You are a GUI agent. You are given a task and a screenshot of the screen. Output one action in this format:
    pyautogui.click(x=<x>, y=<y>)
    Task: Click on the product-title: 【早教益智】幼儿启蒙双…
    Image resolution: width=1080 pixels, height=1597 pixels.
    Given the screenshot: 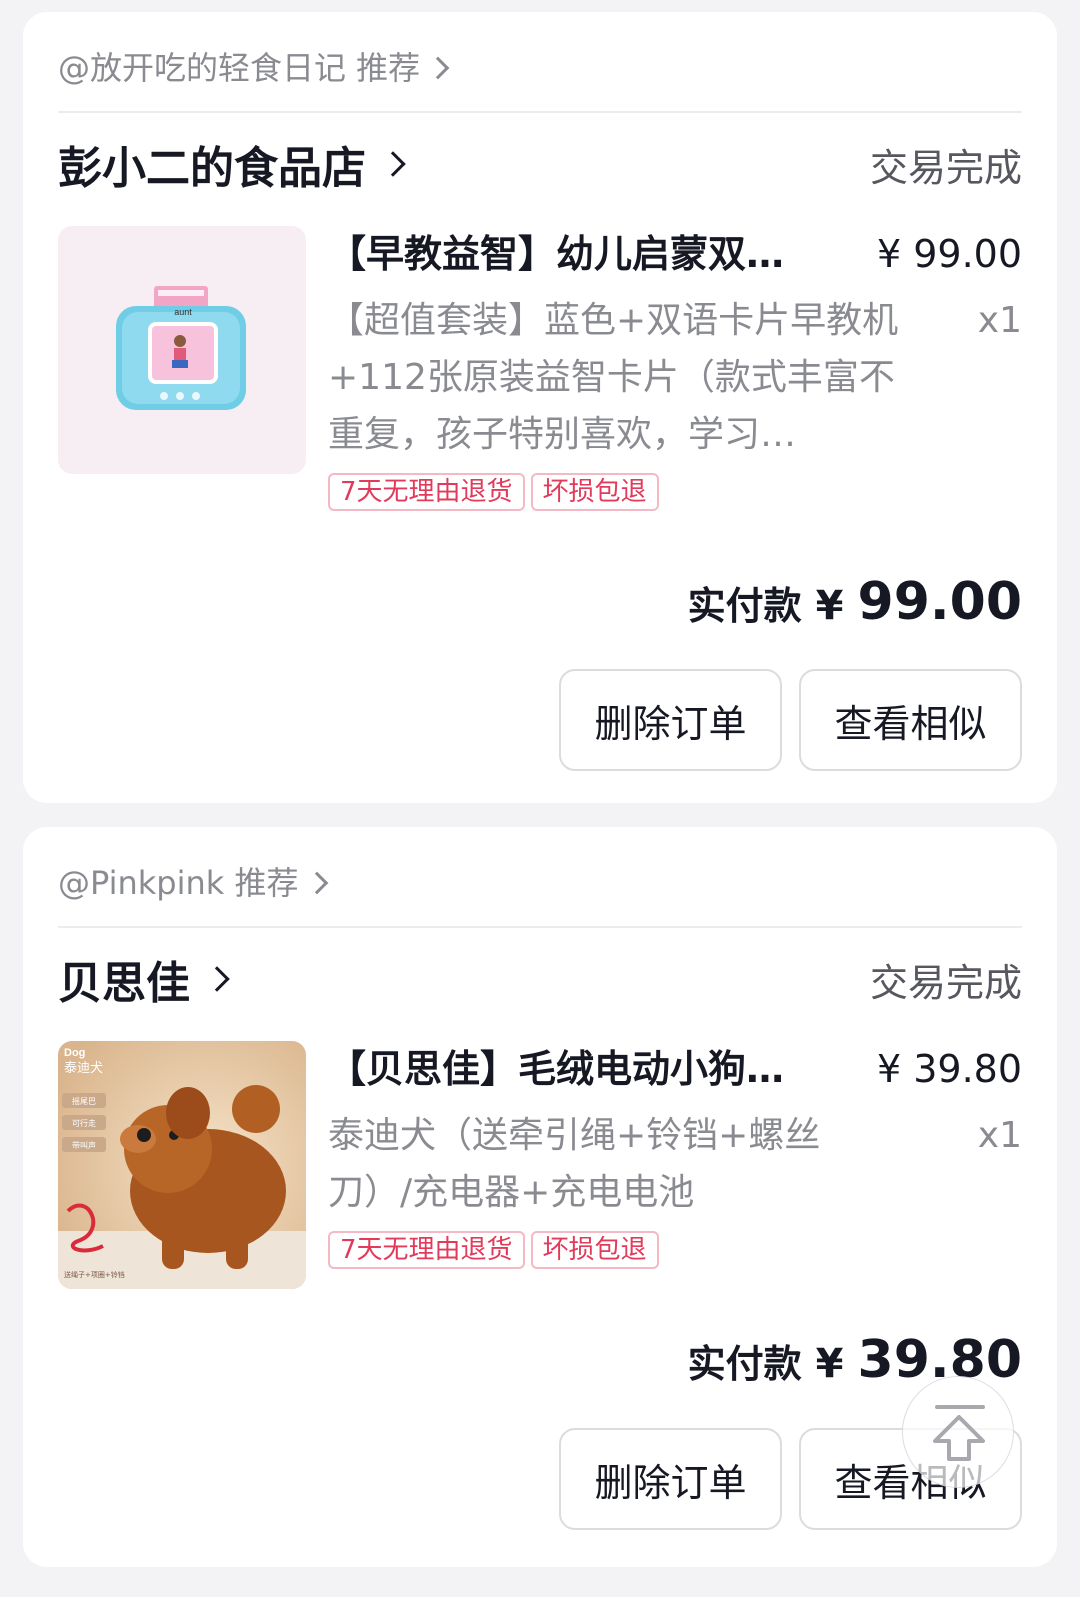 What is the action you would take?
    pyautogui.click(x=556, y=254)
    